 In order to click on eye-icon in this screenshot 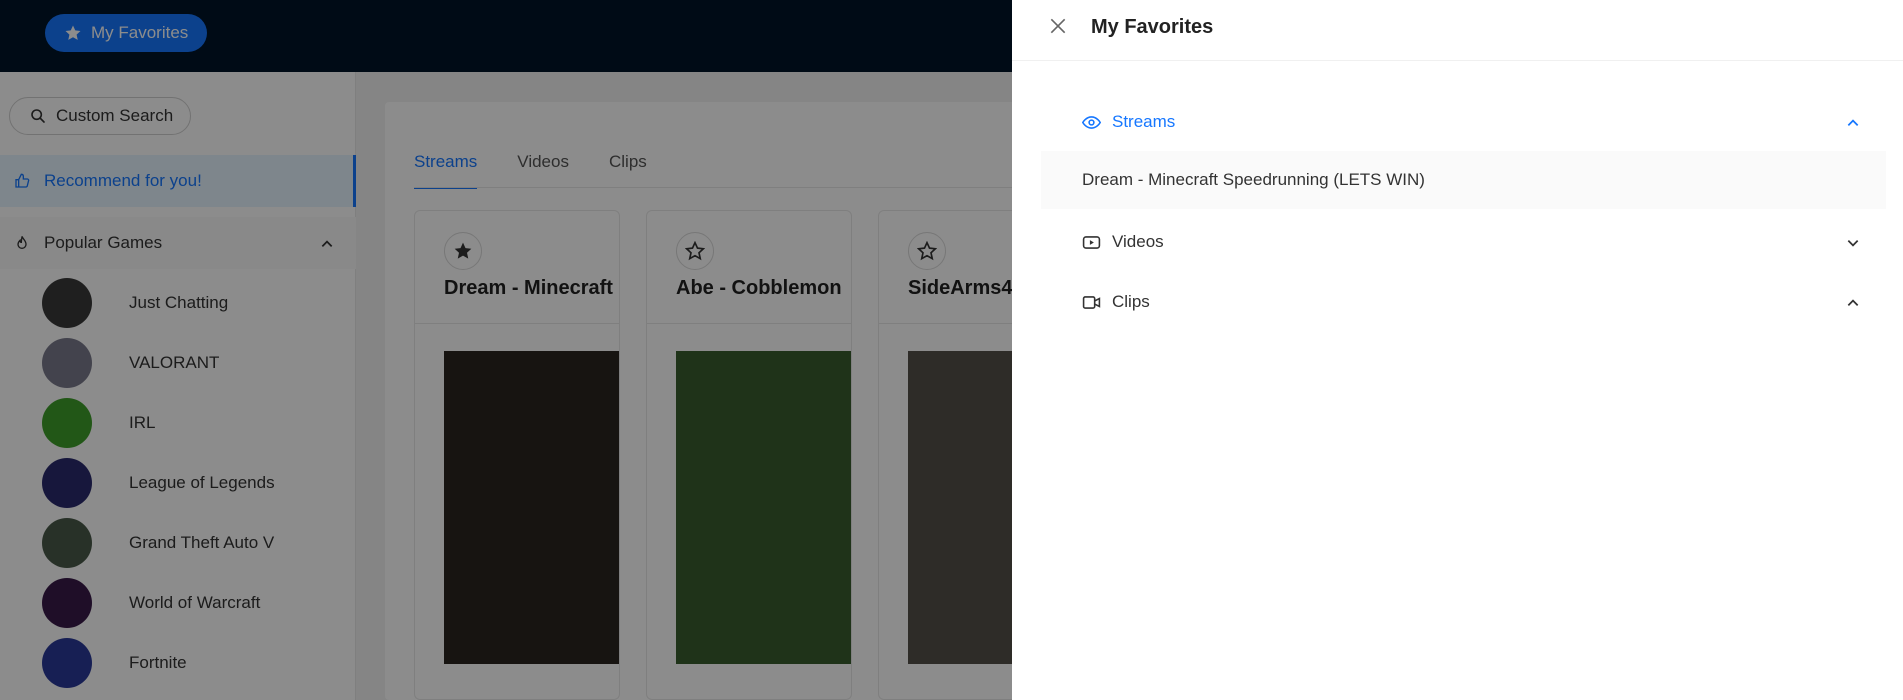, I will do `click(1091, 122)`.